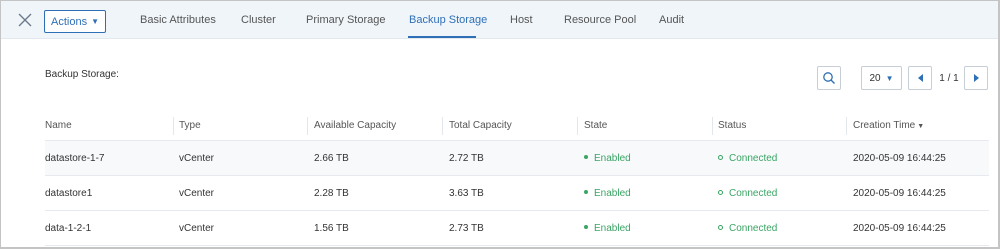 The width and height of the screenshot is (1000, 249). Describe the element at coordinates (732, 125) in the screenshot. I see `column-header-status: Status` at that location.